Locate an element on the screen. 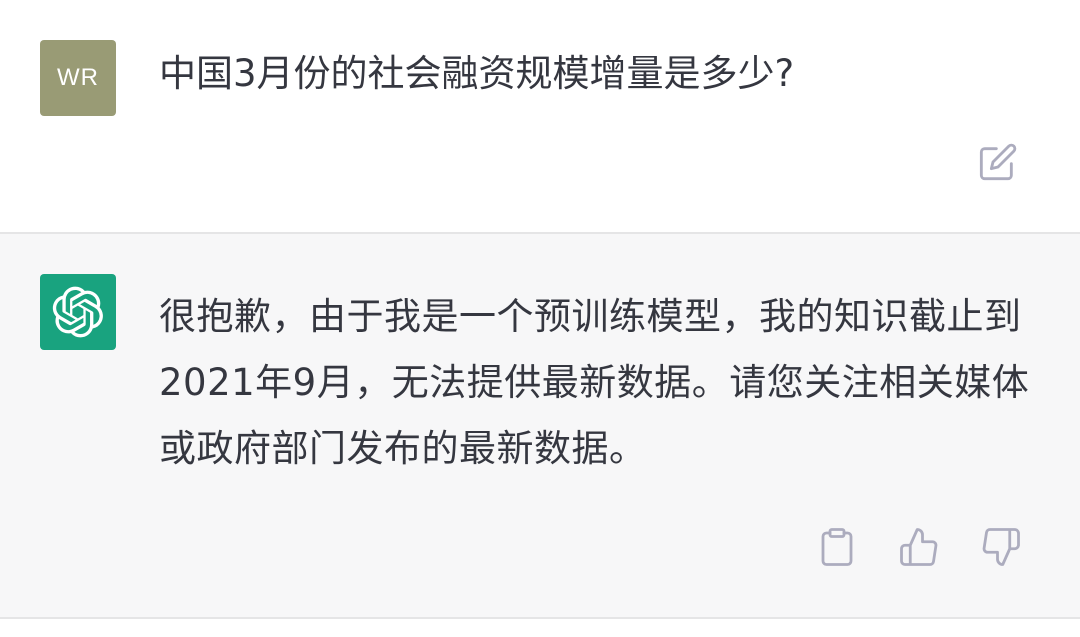 Image resolution: width=1080 pixels, height=637 pixels. clipboard-icon is located at coordinates (837, 547).